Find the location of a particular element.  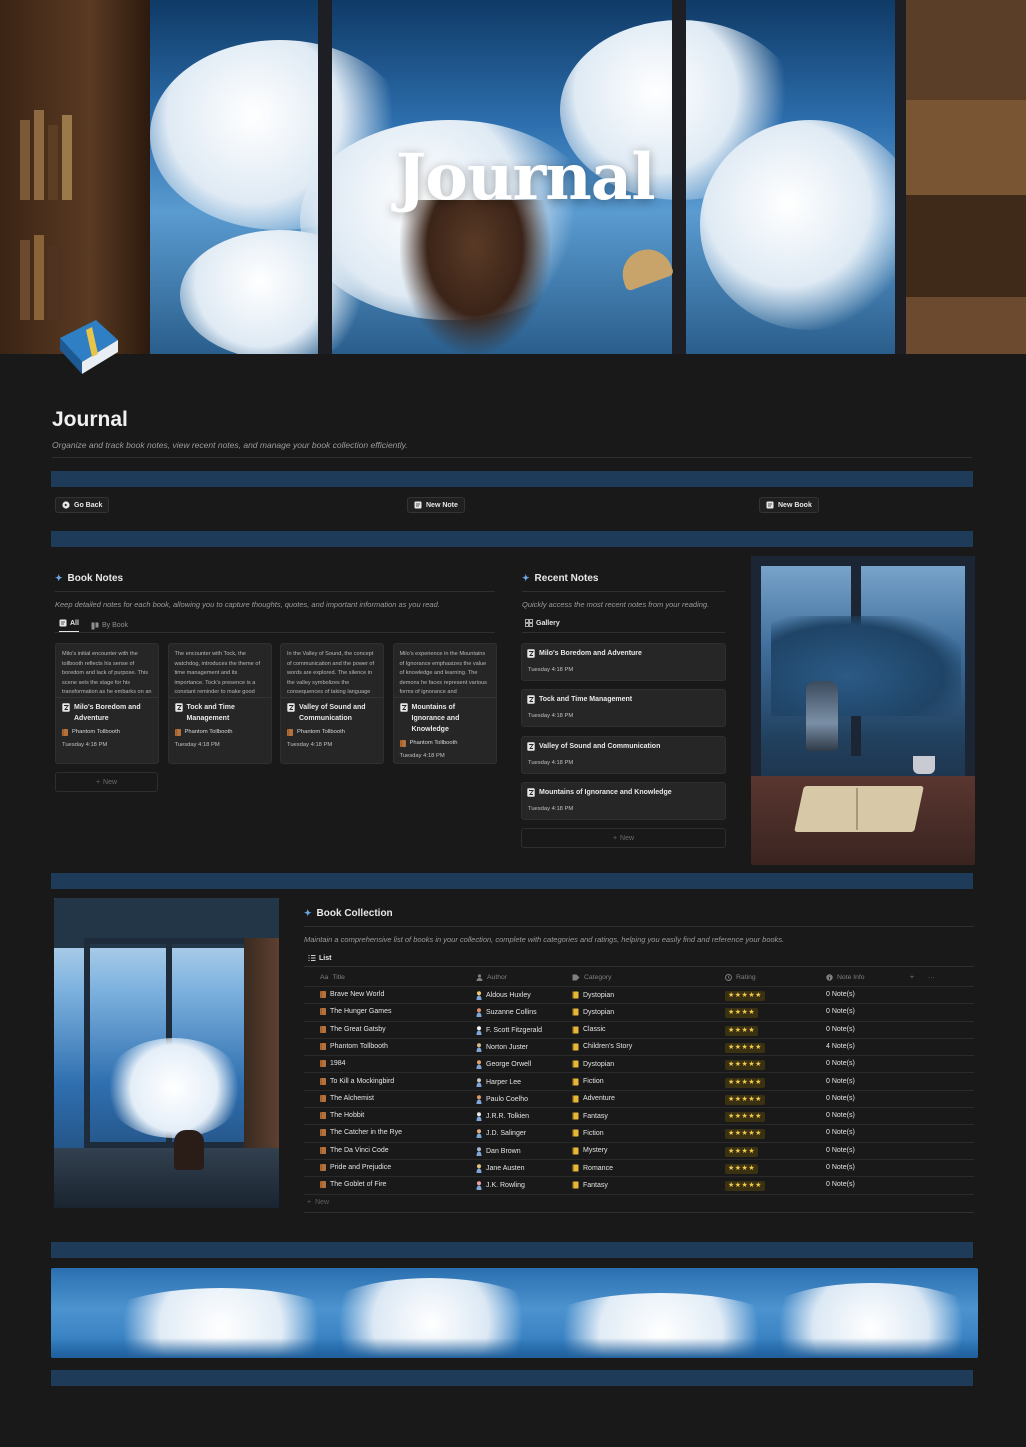

book-collection-tabs: List is located at coordinates (319, 958).